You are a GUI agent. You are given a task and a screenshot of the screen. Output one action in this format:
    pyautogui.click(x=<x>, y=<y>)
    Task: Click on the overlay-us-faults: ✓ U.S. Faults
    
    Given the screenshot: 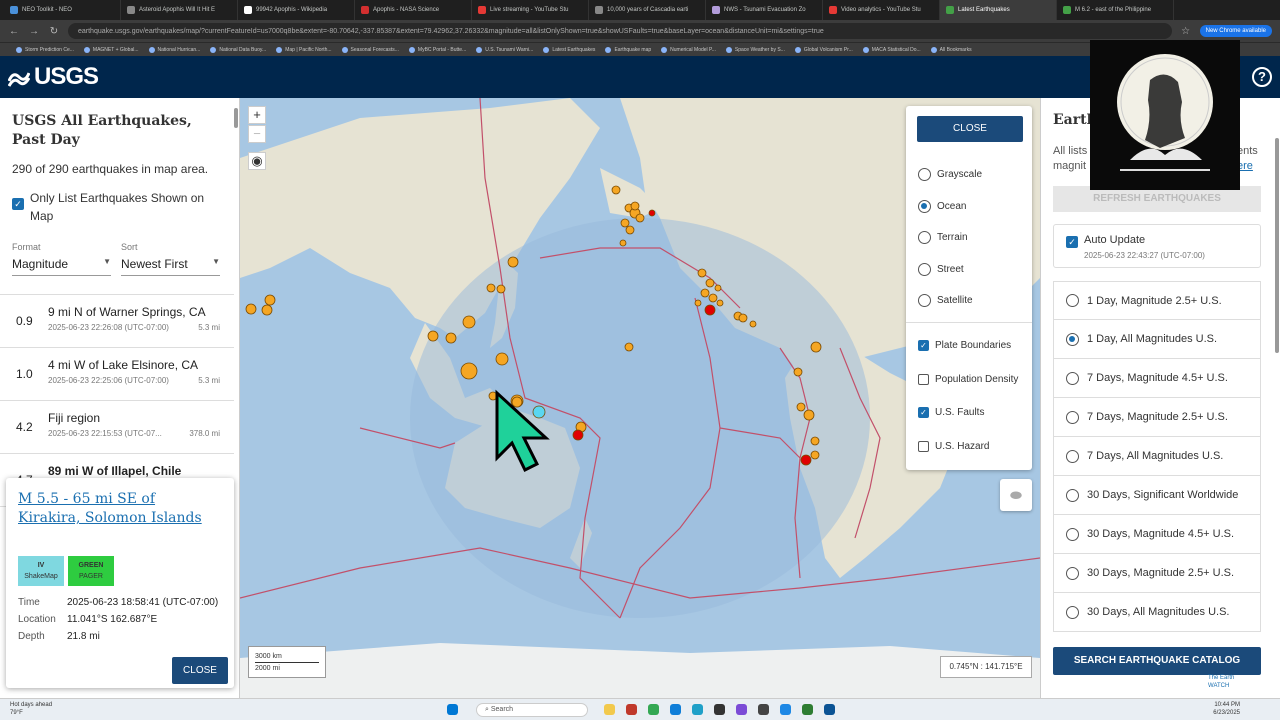 What is the action you would take?
    pyautogui.click(x=951, y=412)
    